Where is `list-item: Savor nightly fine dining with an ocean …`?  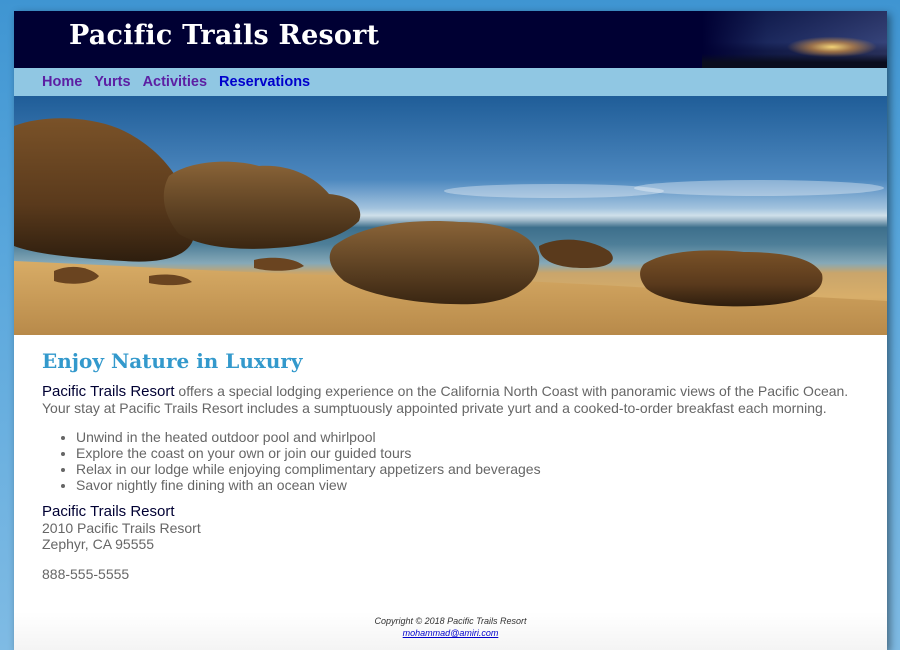
list-item: Savor nightly fine dining with an ocean … is located at coordinates (467, 485).